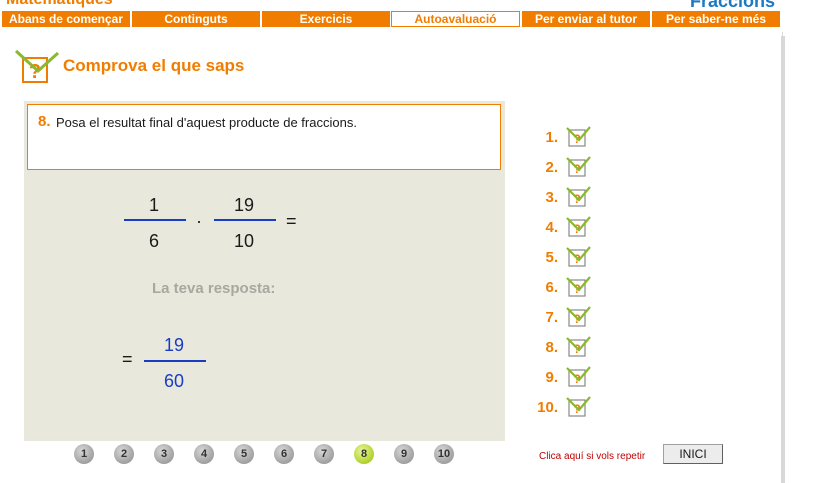  What do you see at coordinates (204, 454) in the screenshot?
I see `pager-button: 4` at bounding box center [204, 454].